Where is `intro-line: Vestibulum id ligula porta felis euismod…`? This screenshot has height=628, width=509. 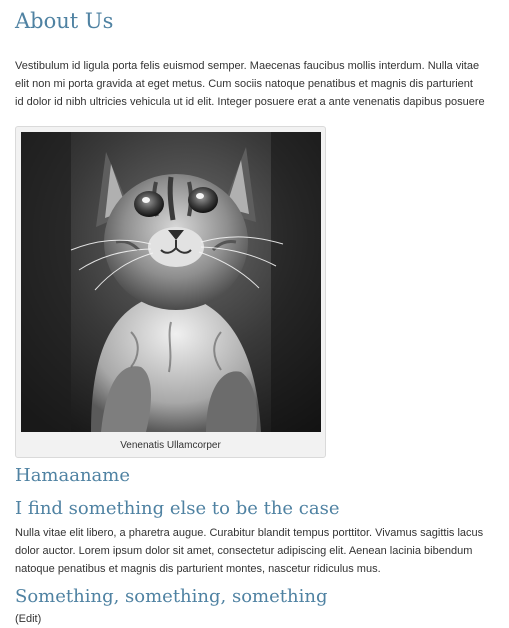
intro-line: Vestibulum id ligula porta felis euismod… is located at coordinates (247, 66).